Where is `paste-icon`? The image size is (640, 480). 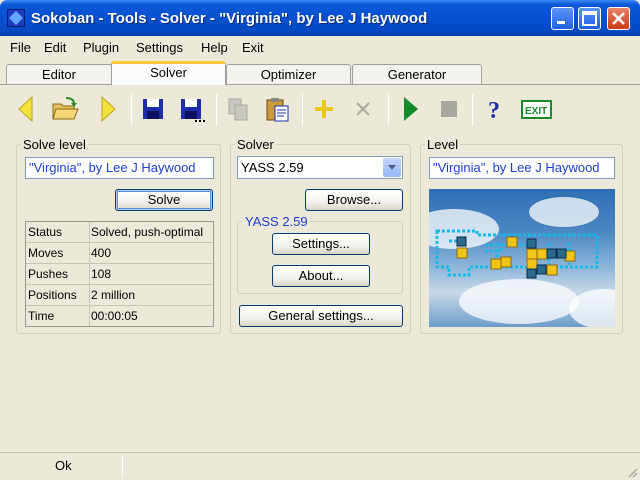
paste-icon is located at coordinates (277, 109).